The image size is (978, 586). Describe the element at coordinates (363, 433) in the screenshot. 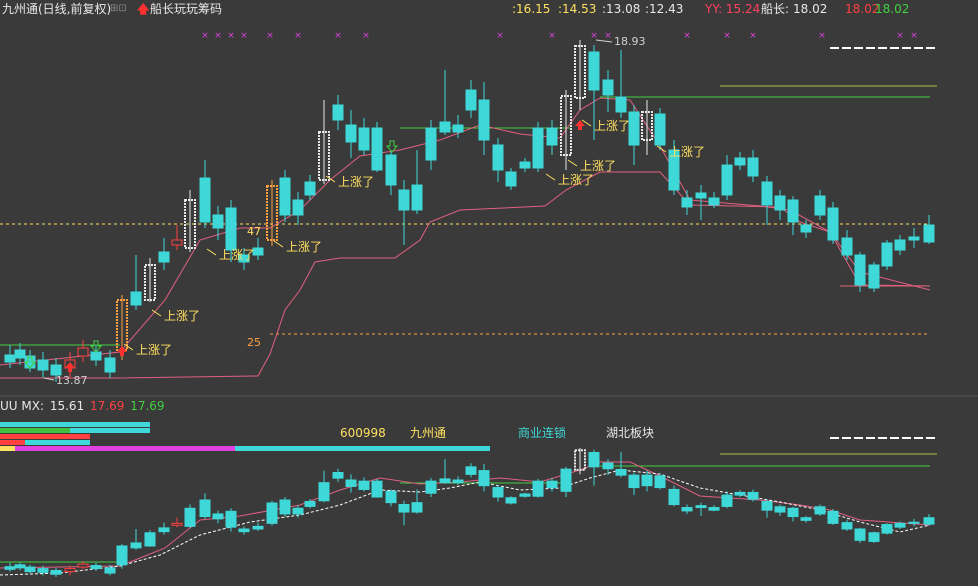

I see `stock-code-label: 600998` at that location.